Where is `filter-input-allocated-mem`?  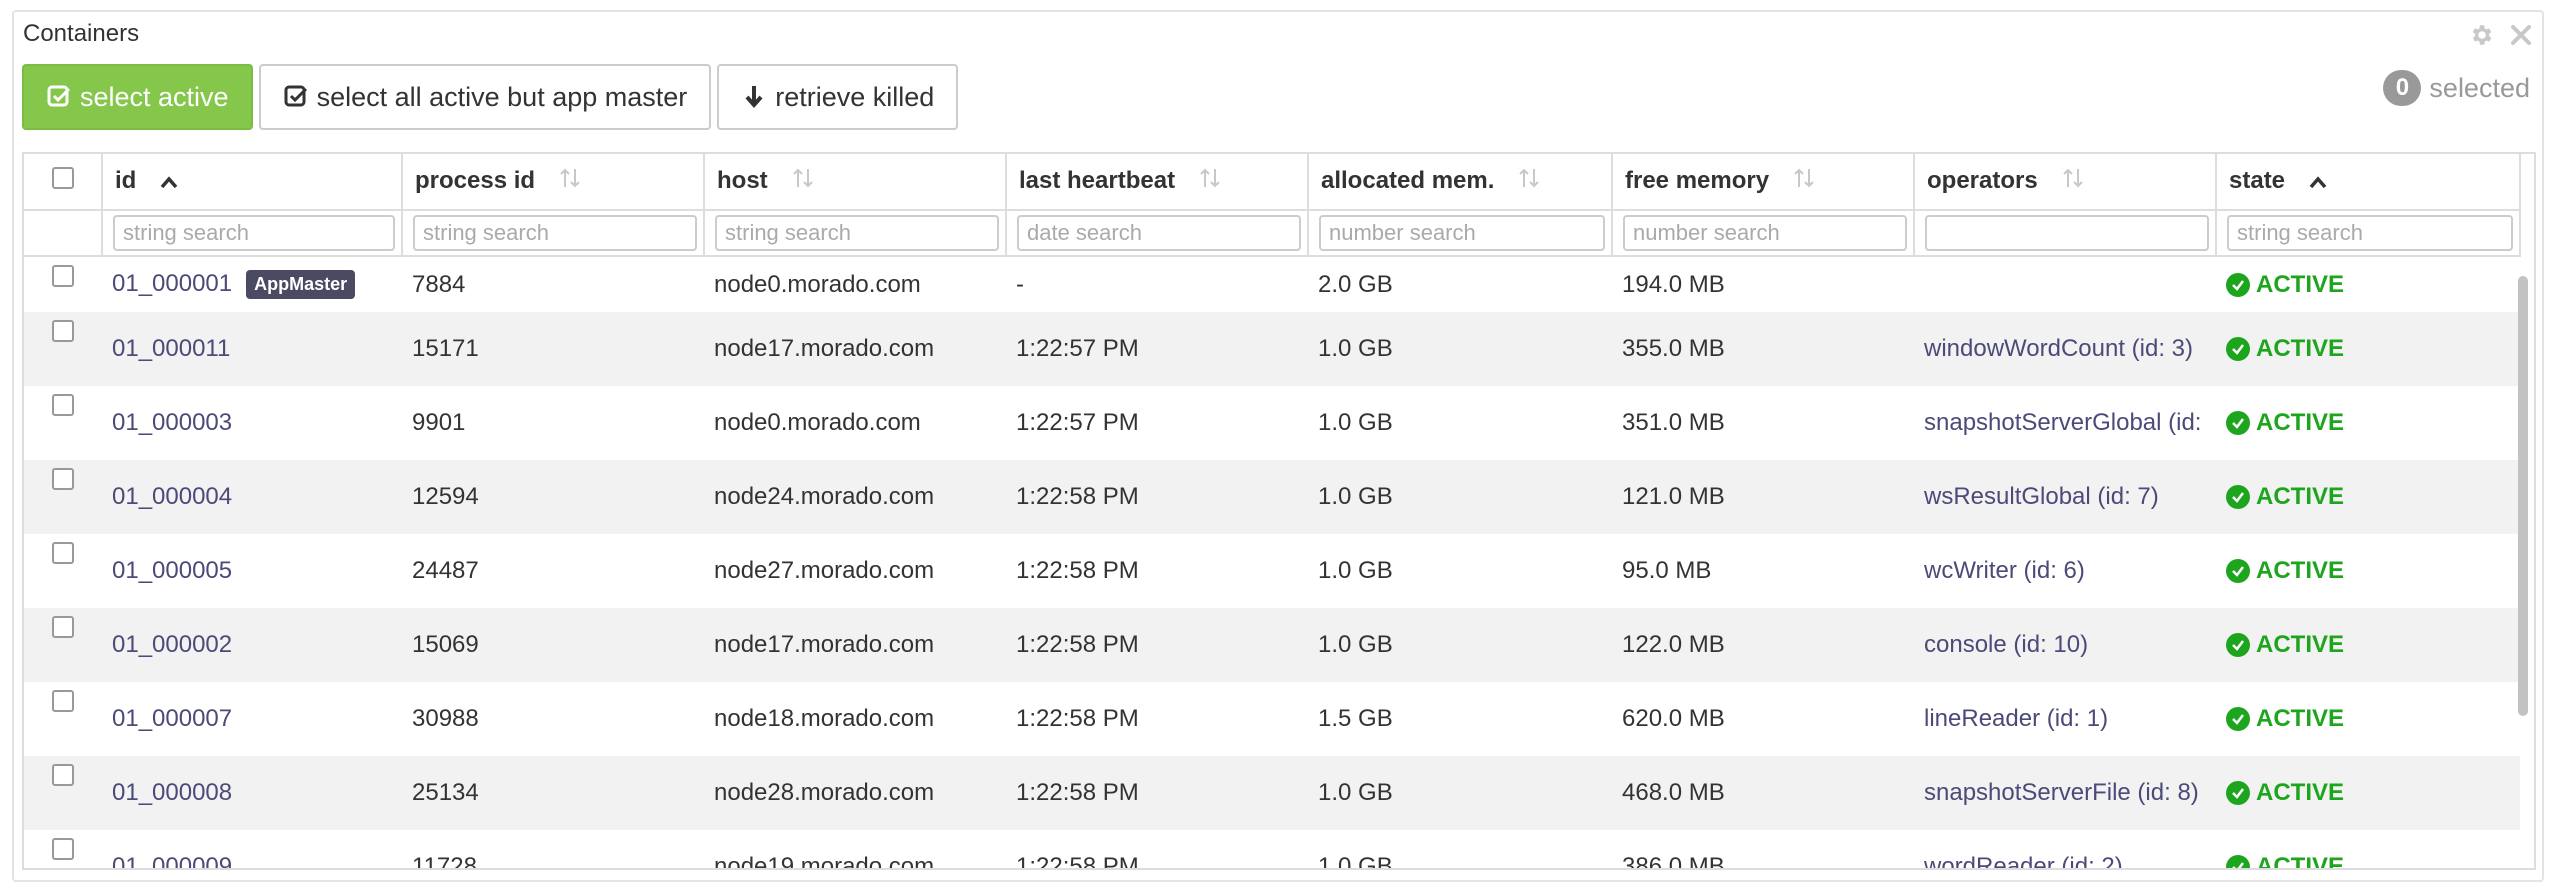 filter-input-allocated-mem is located at coordinates (1462, 233).